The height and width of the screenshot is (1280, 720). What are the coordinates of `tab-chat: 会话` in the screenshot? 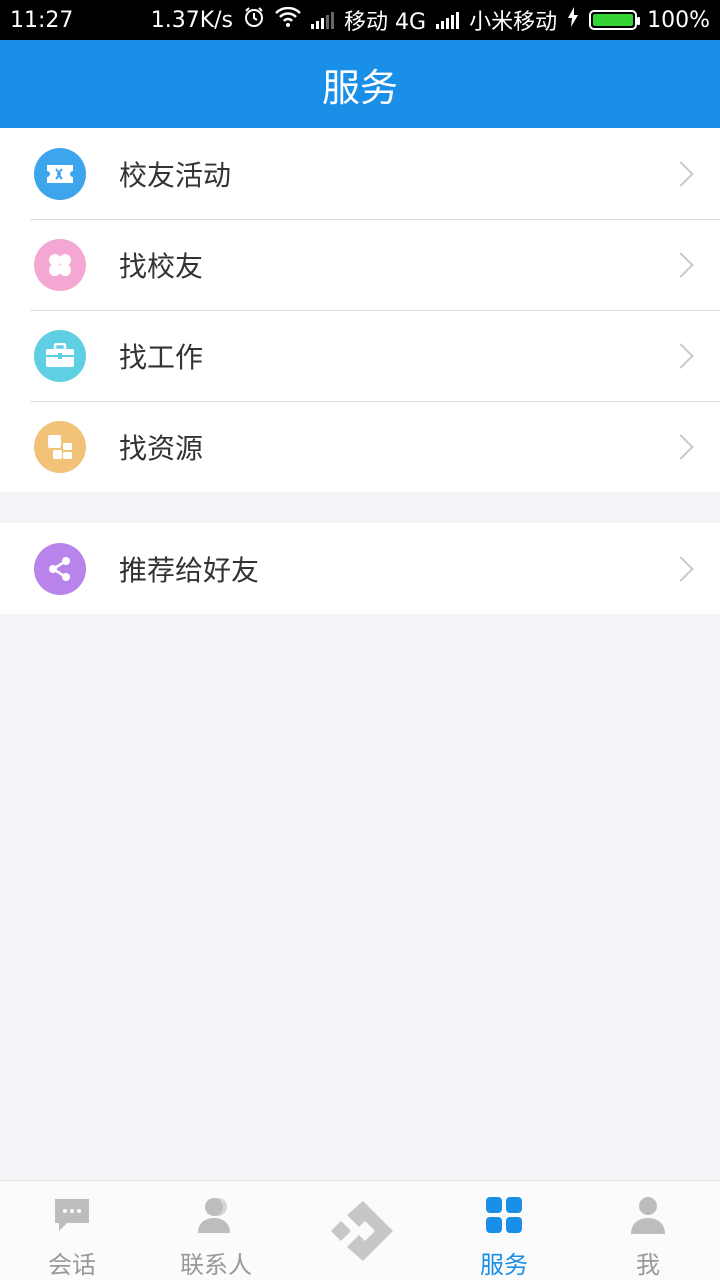 It's located at (72, 1230).